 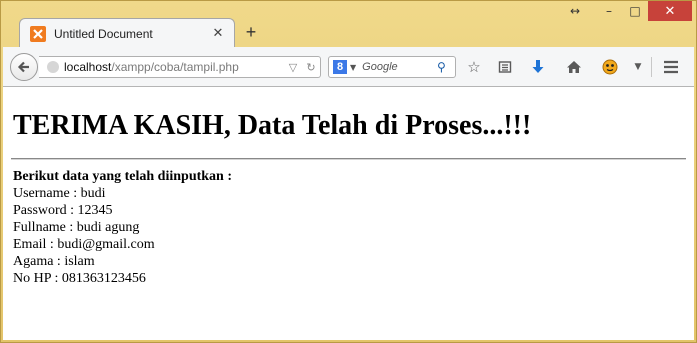 I want to click on addon-dropdown-icon: ▼, so click(x=638, y=67).